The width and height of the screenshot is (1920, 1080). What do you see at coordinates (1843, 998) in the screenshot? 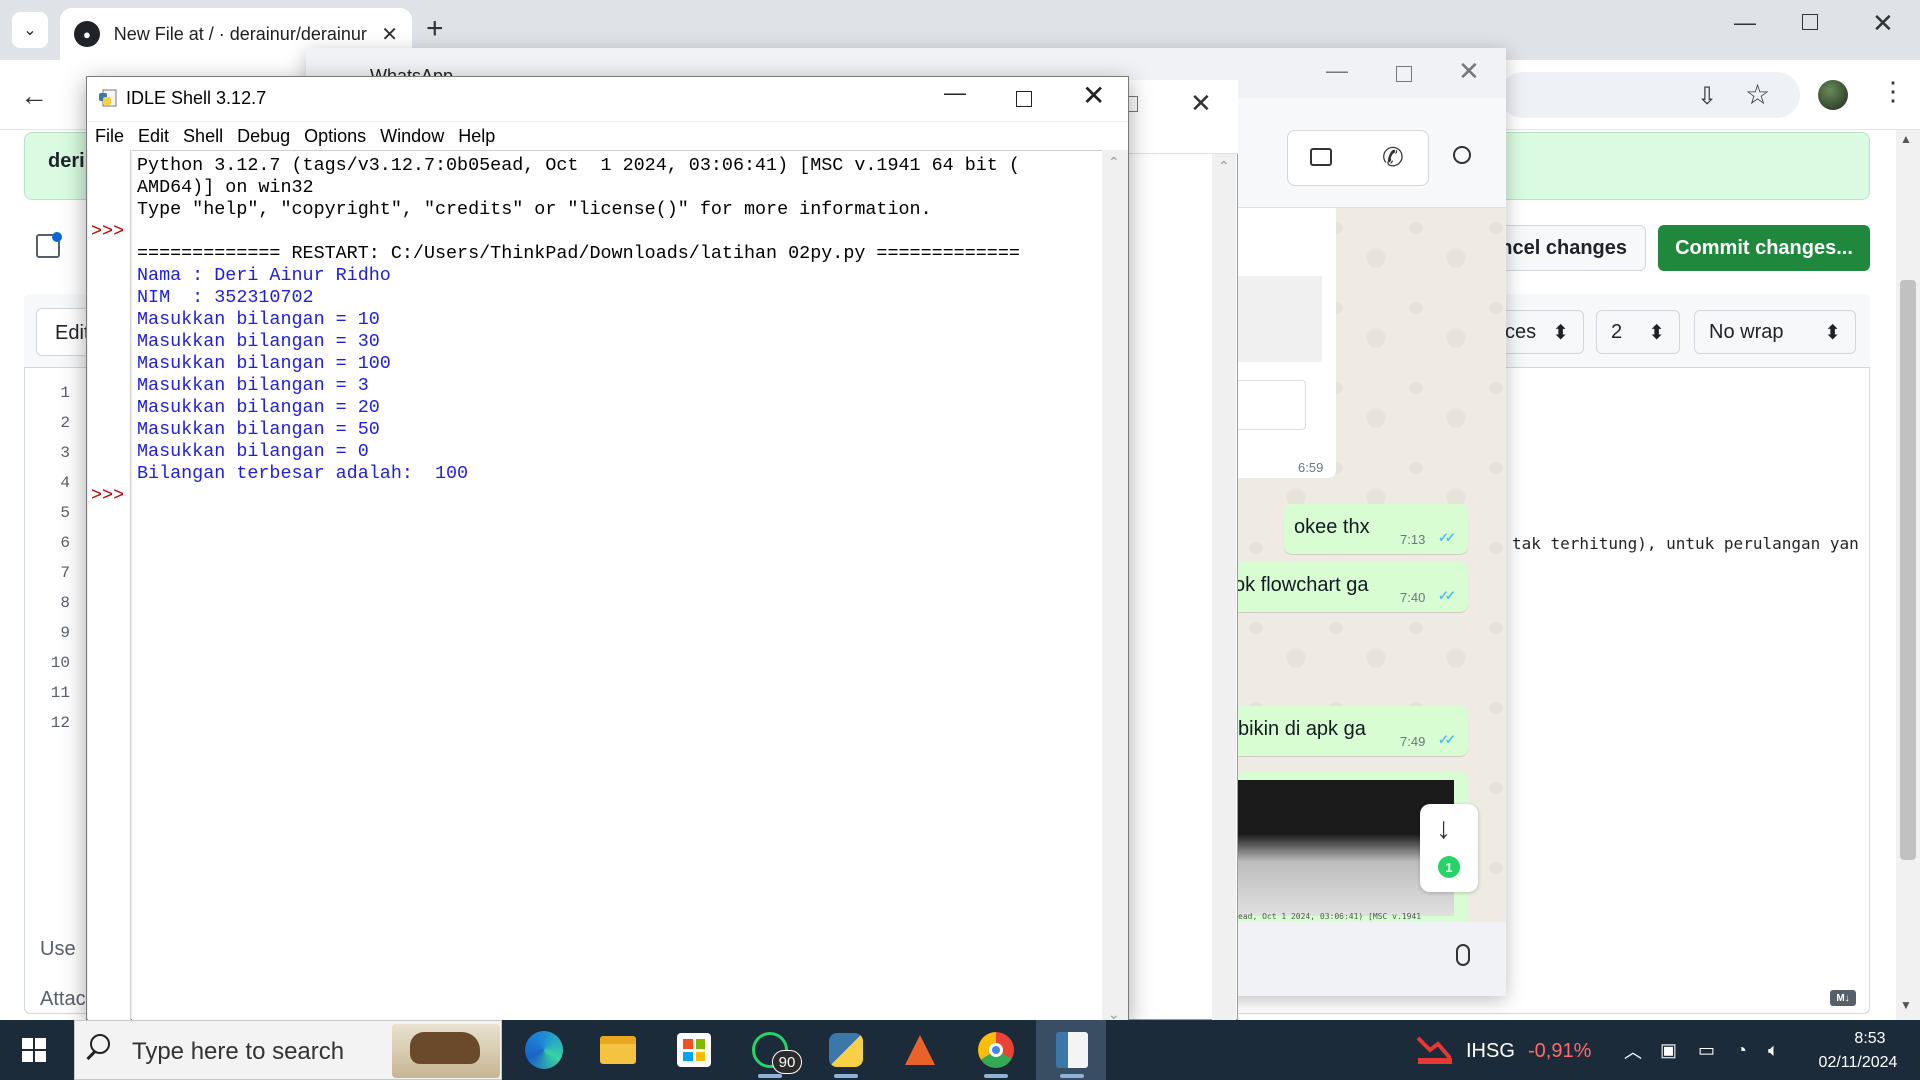
I see `markdown-icon: M↓` at bounding box center [1843, 998].